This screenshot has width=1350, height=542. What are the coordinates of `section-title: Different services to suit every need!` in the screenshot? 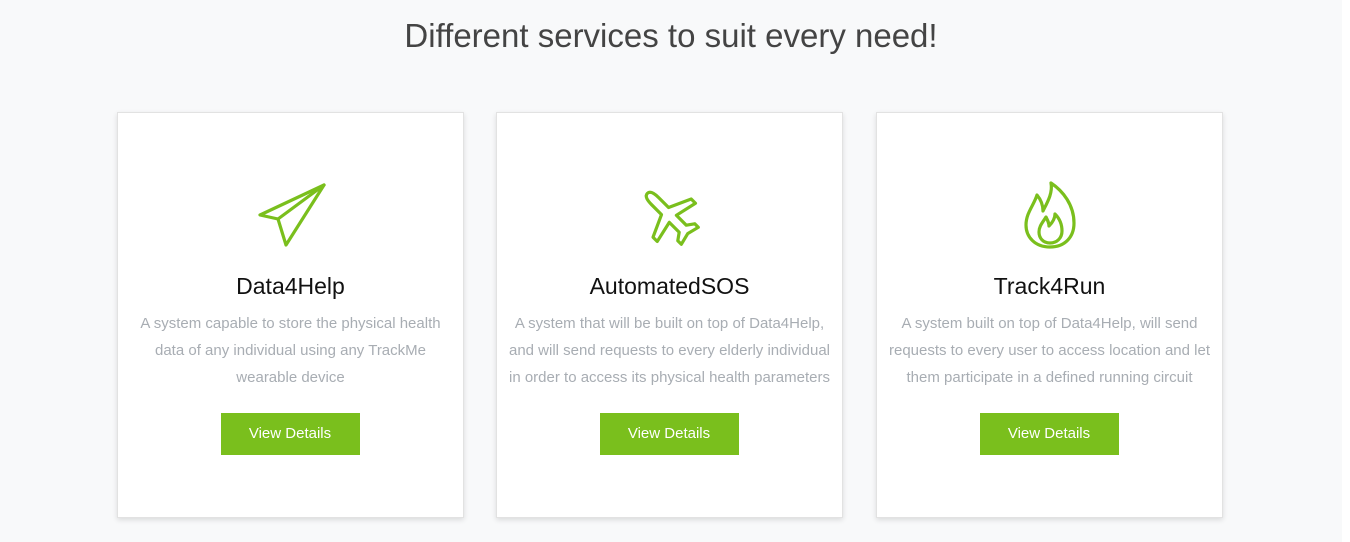 It's located at (671, 35).